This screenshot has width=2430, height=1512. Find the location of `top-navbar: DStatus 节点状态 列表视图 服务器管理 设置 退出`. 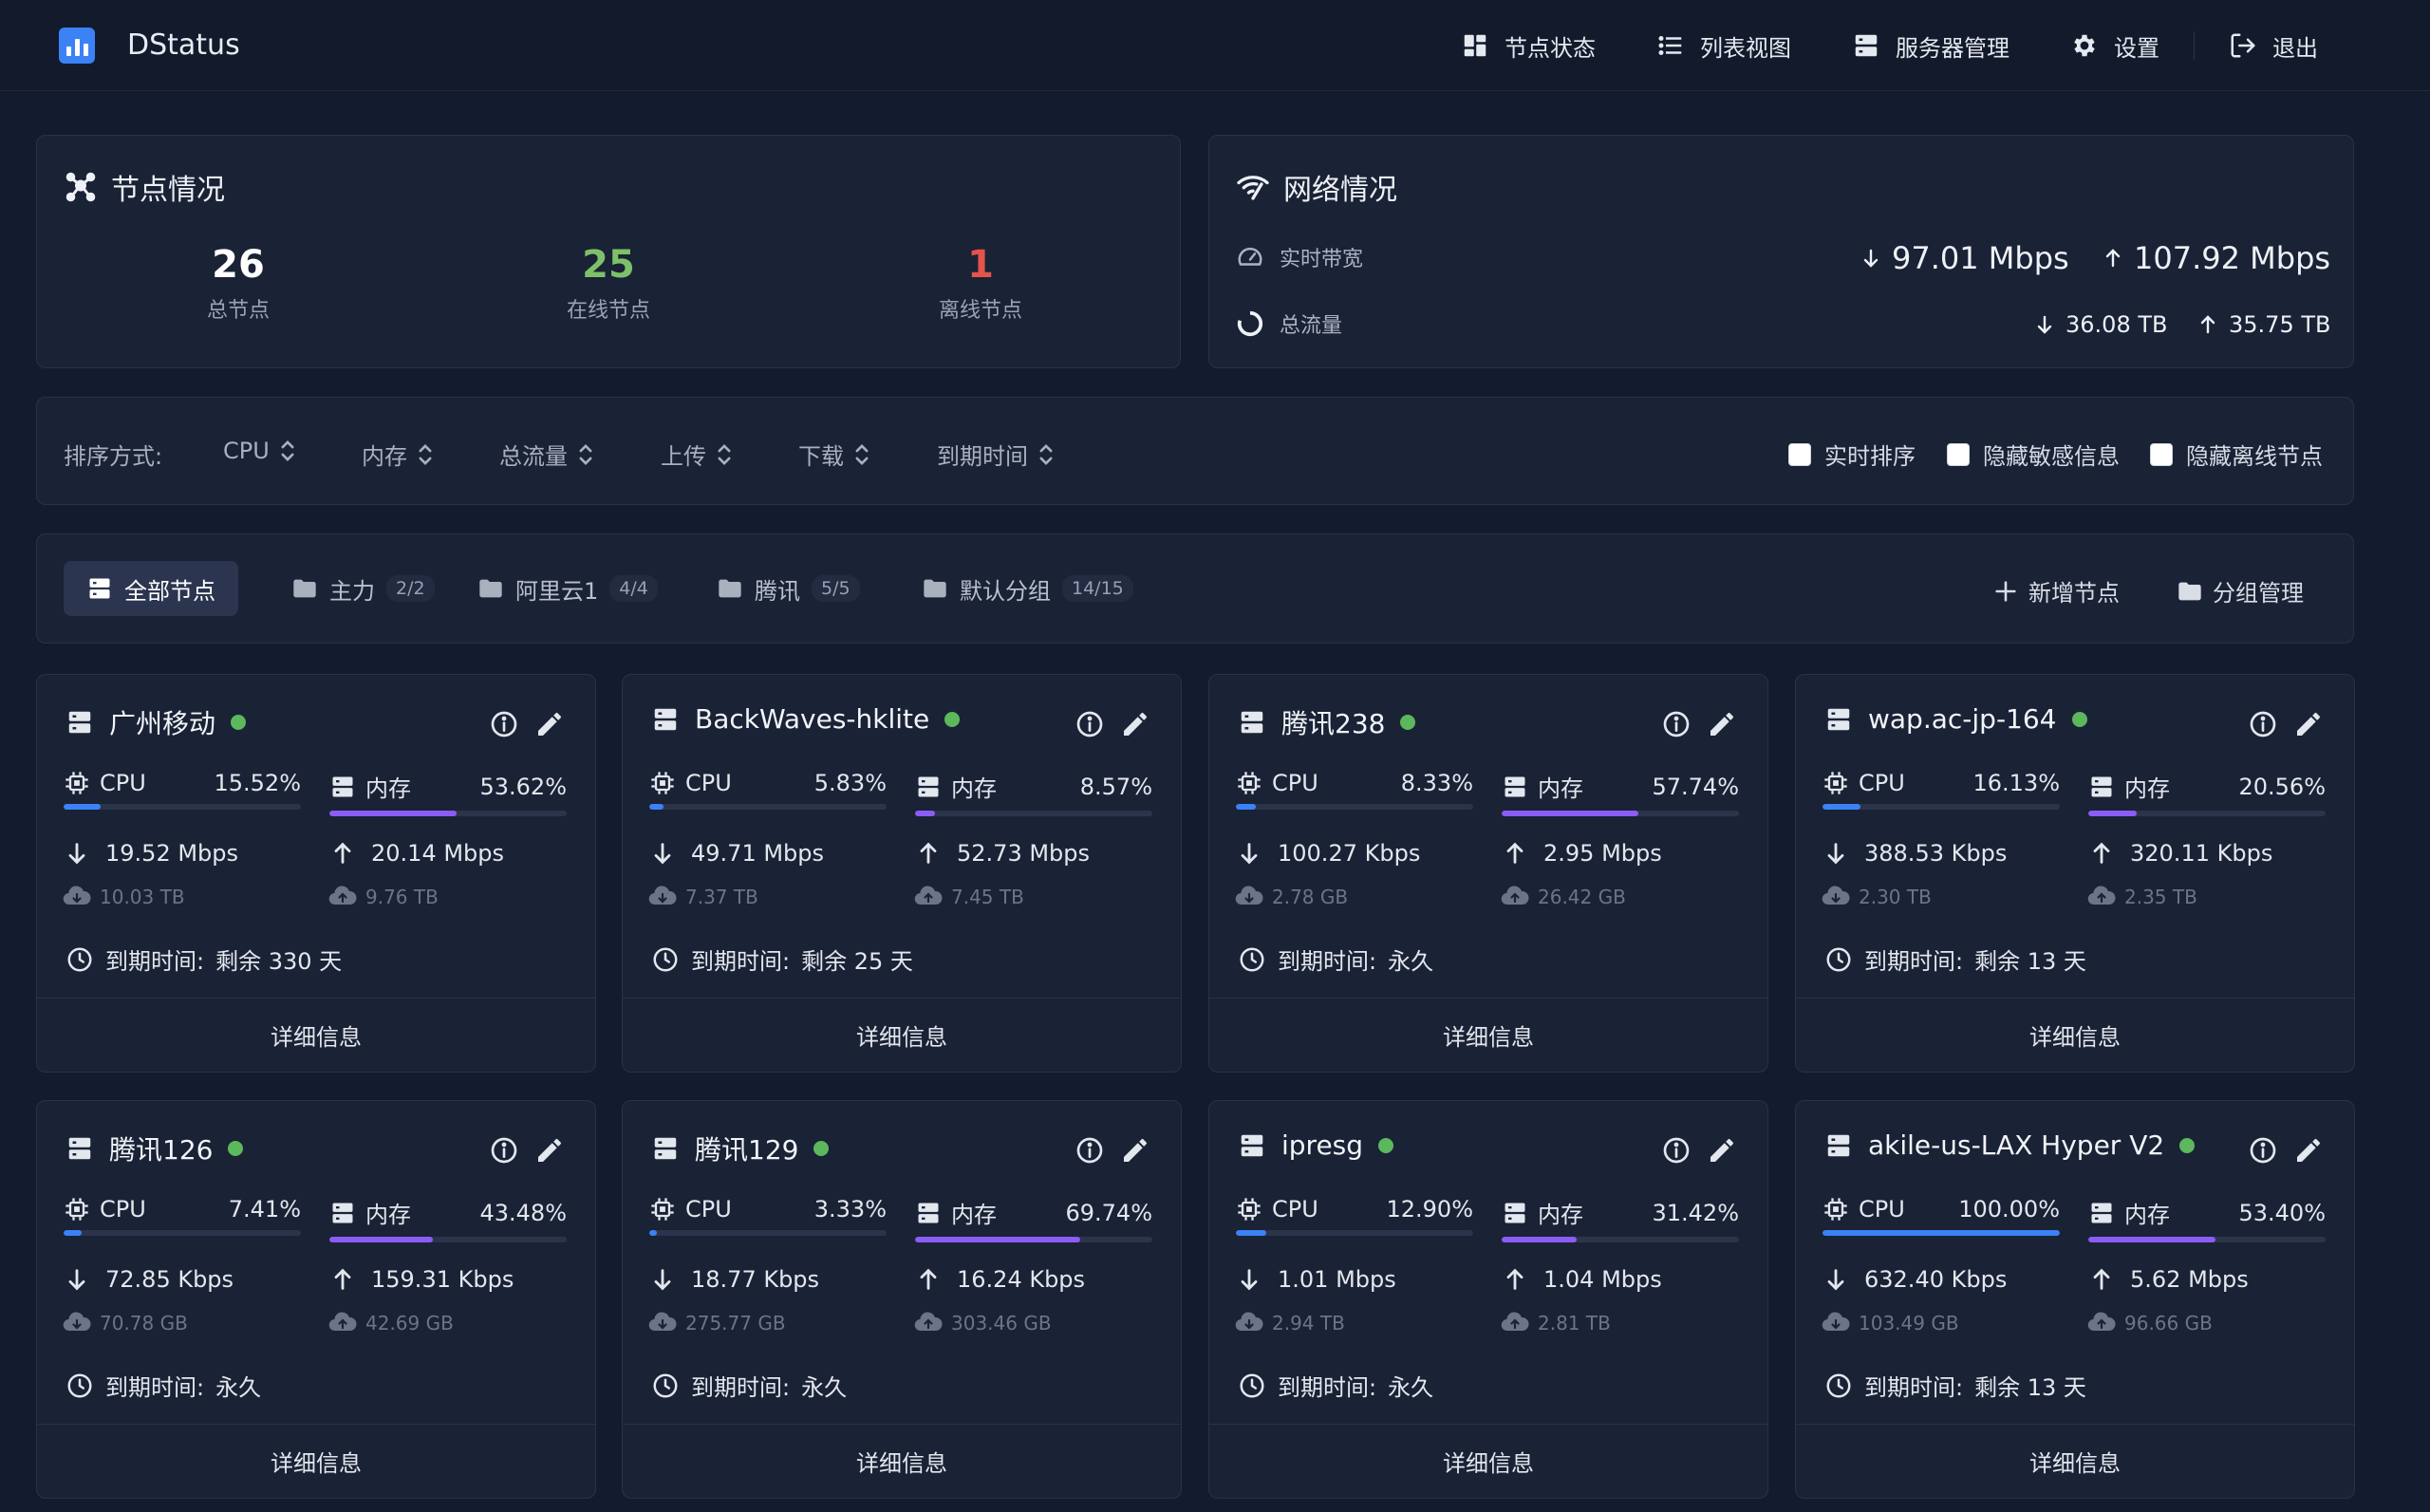

top-navbar: DStatus 节点状态 列表视图 服务器管理 设置 退出 is located at coordinates (1215, 45).